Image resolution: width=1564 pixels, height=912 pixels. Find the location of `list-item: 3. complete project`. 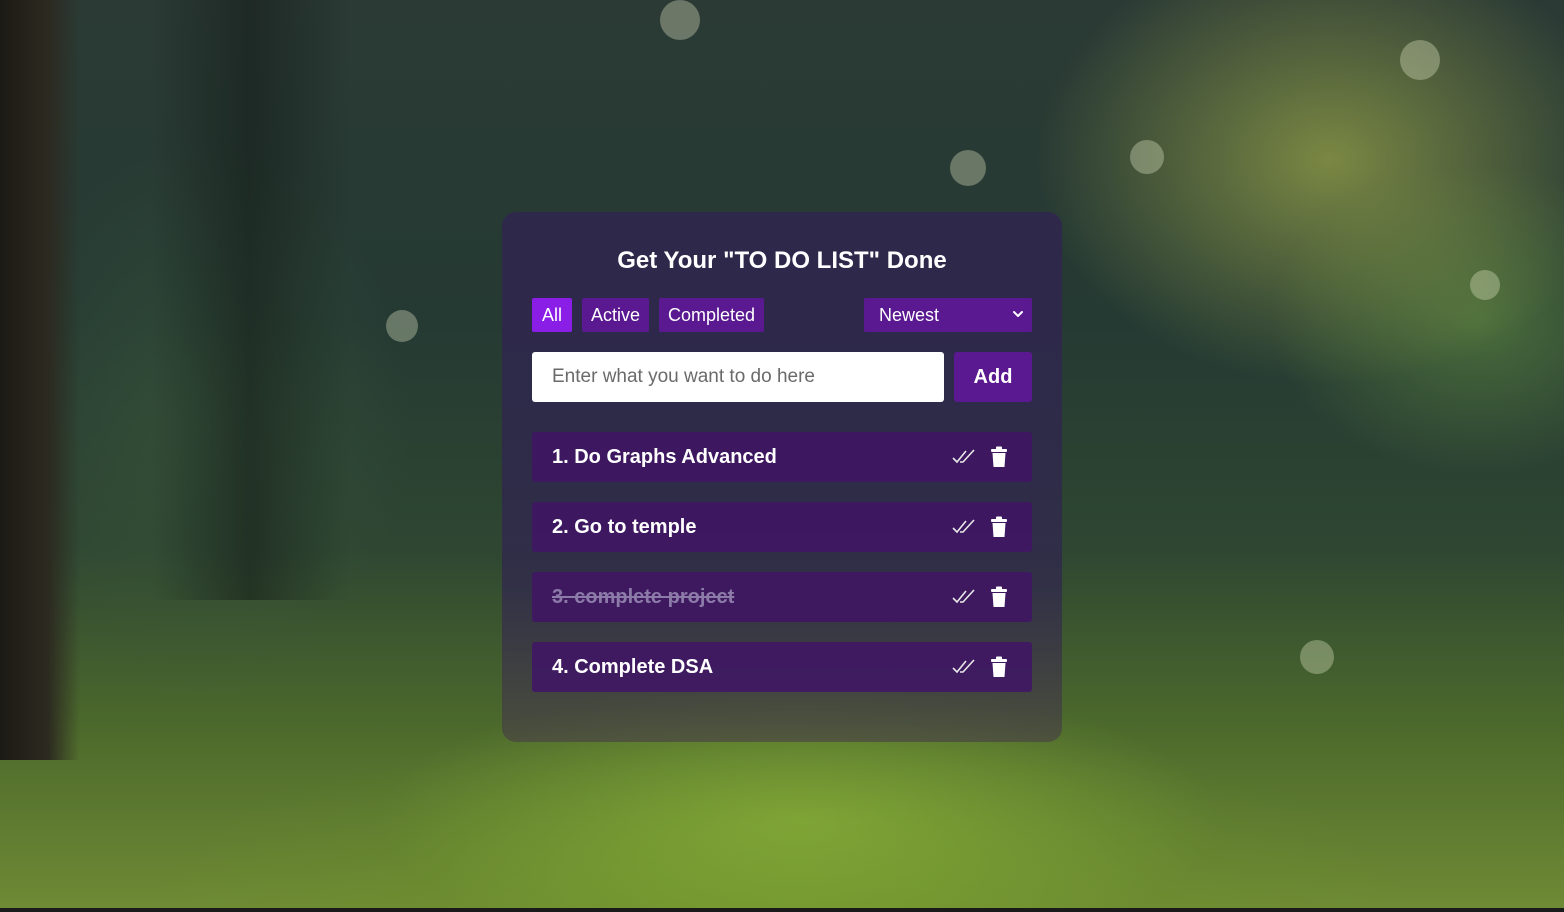

list-item: 3. complete project is located at coordinates (782, 597).